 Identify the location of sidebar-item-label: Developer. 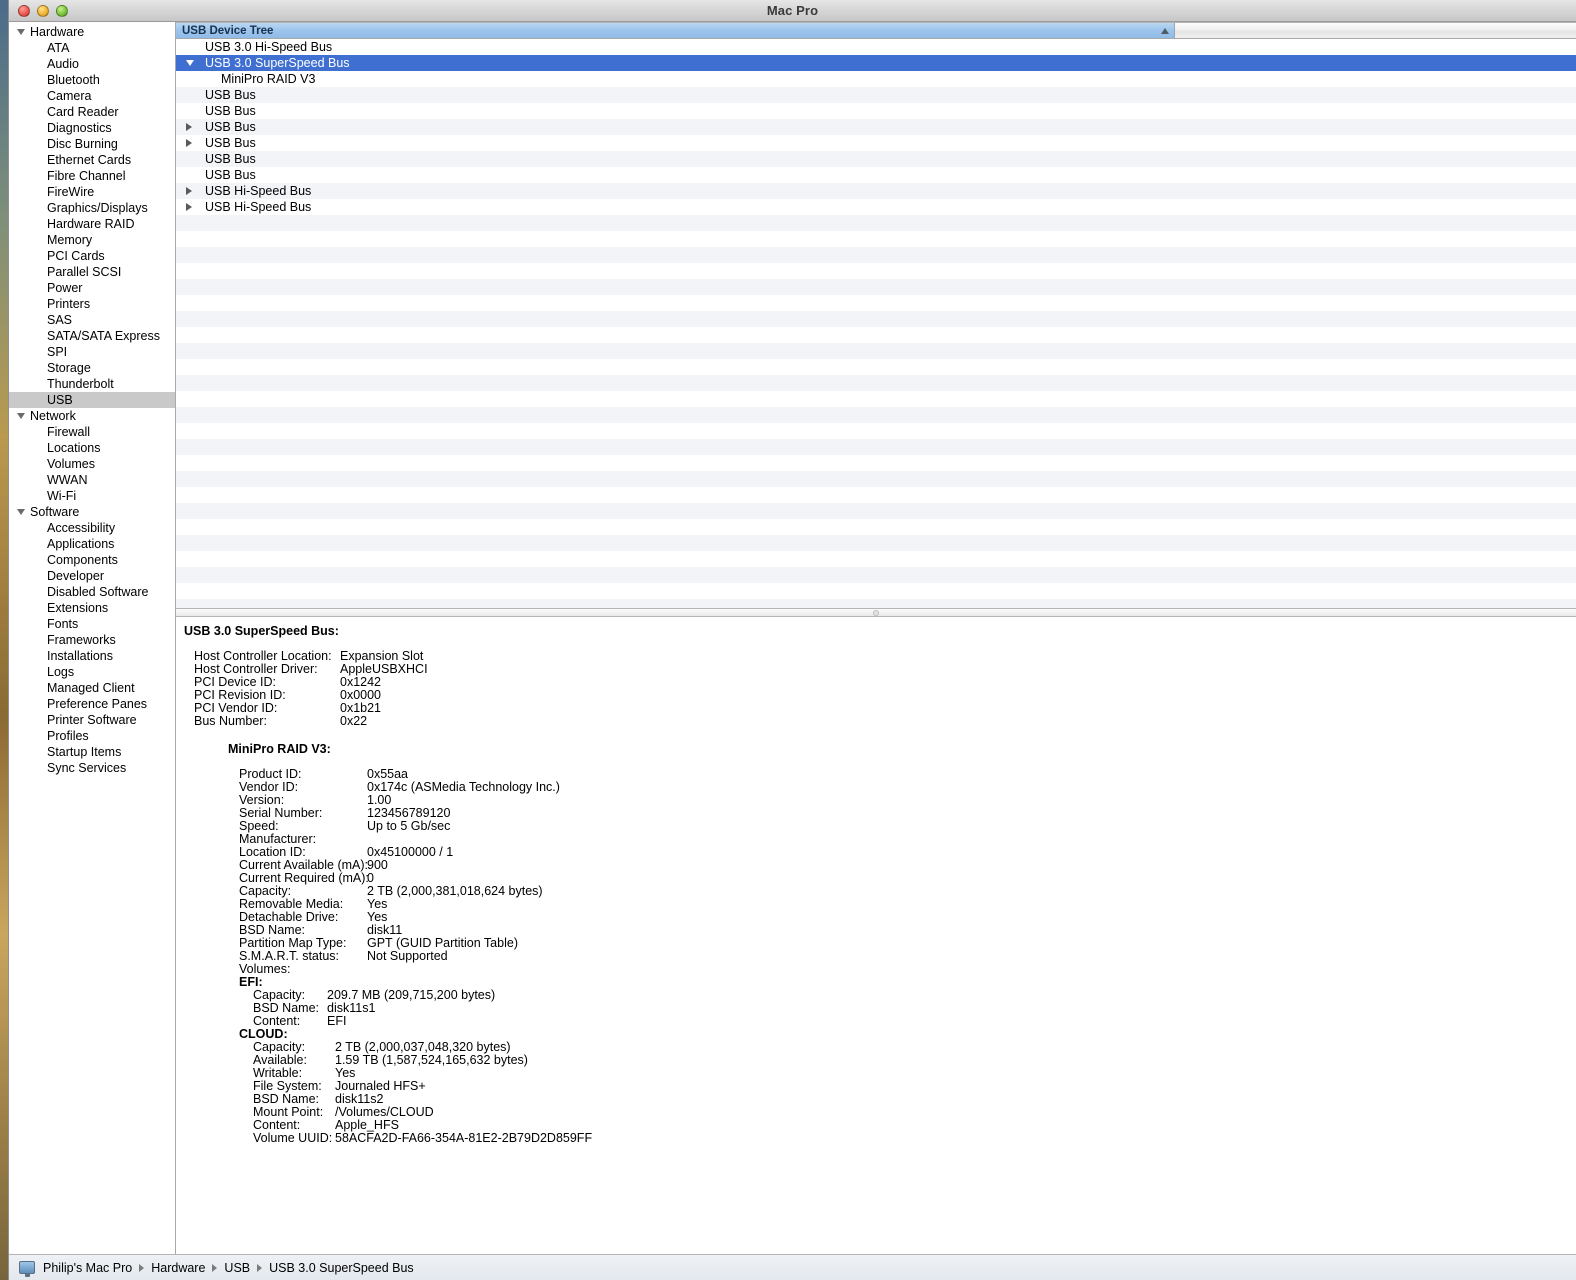
(75, 576).